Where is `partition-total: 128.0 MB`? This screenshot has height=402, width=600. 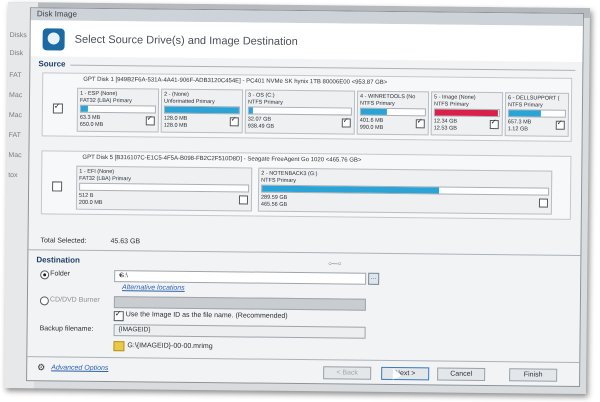
partition-total: 128.0 MB is located at coordinates (175, 125).